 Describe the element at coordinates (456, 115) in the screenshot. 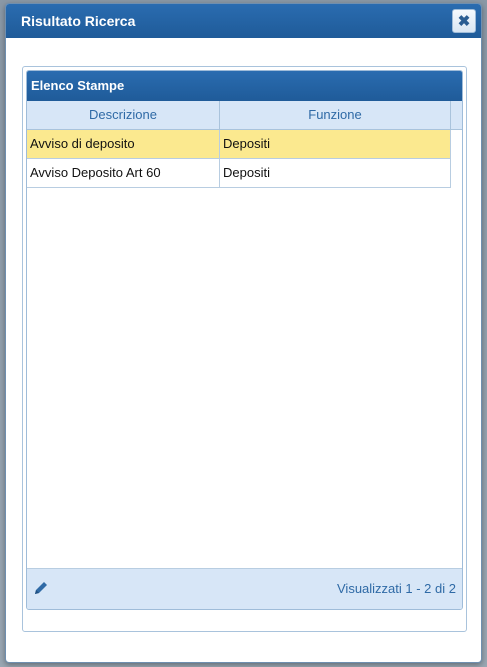

I see `column-header-filler` at that location.